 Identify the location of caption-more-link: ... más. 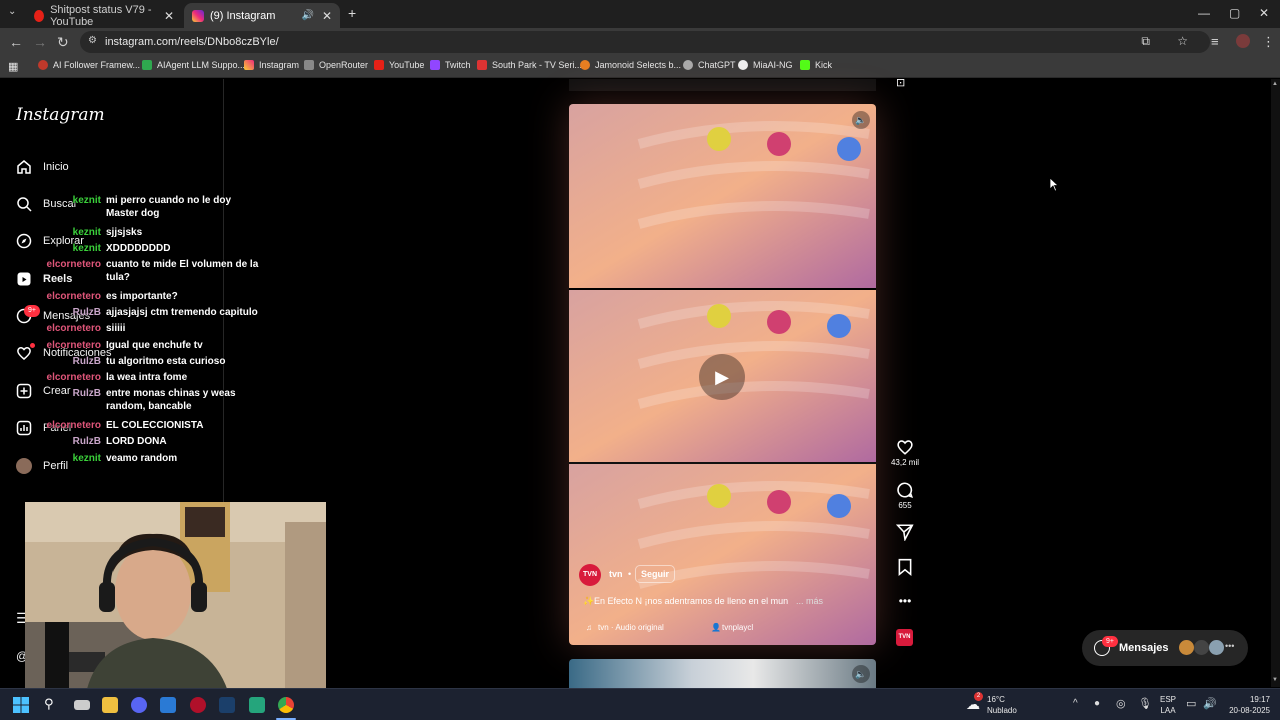
(809, 601).